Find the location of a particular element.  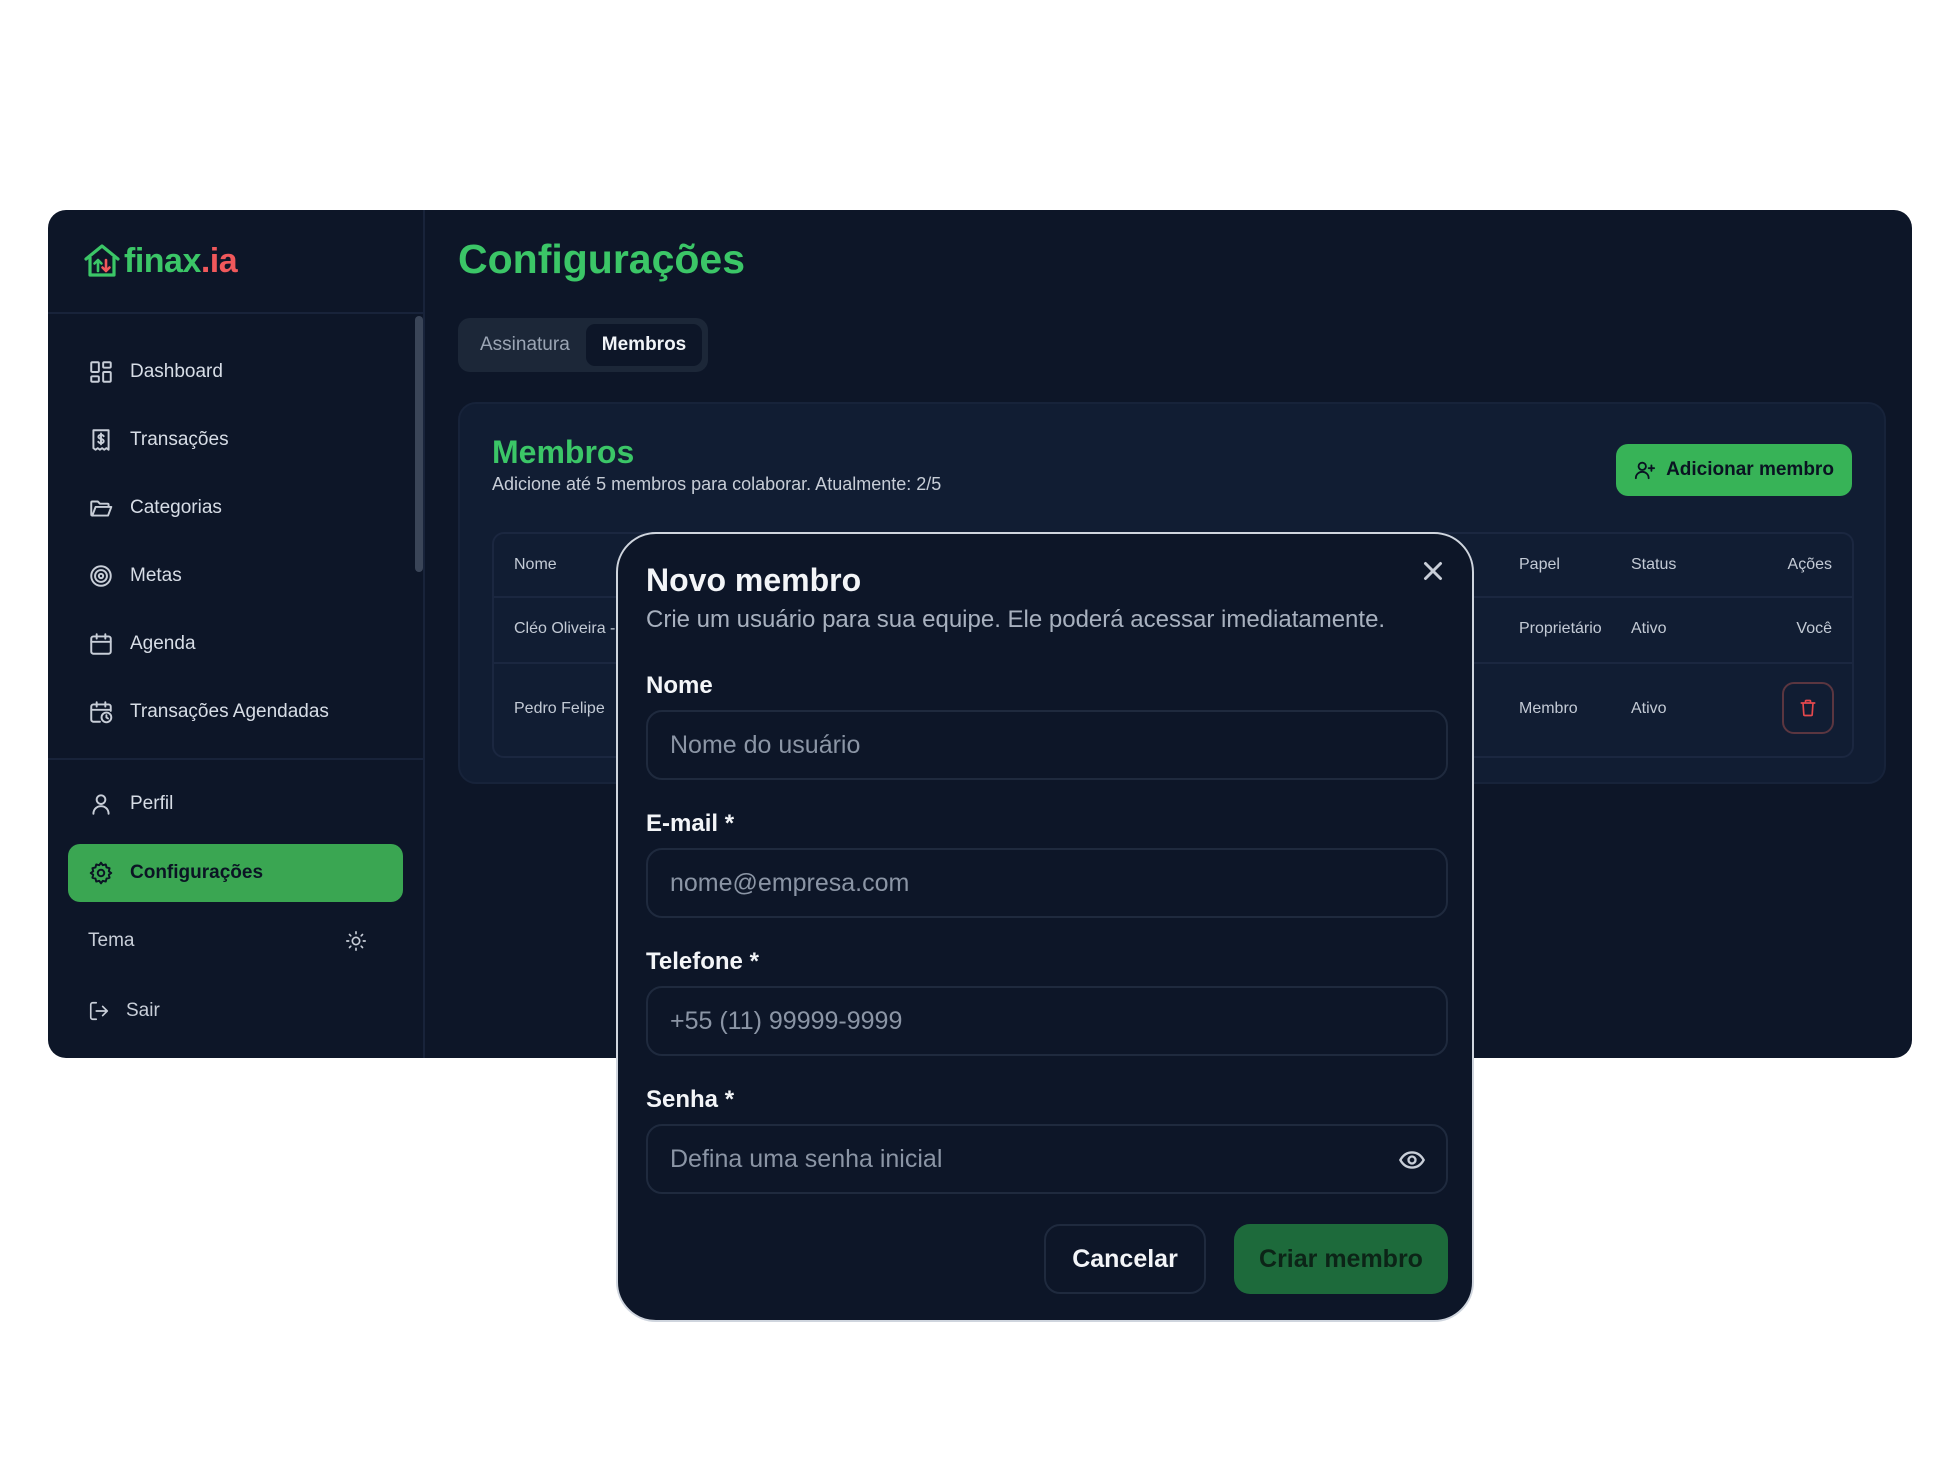

sidebar-item-transacoes: Transações is located at coordinates (235, 440).